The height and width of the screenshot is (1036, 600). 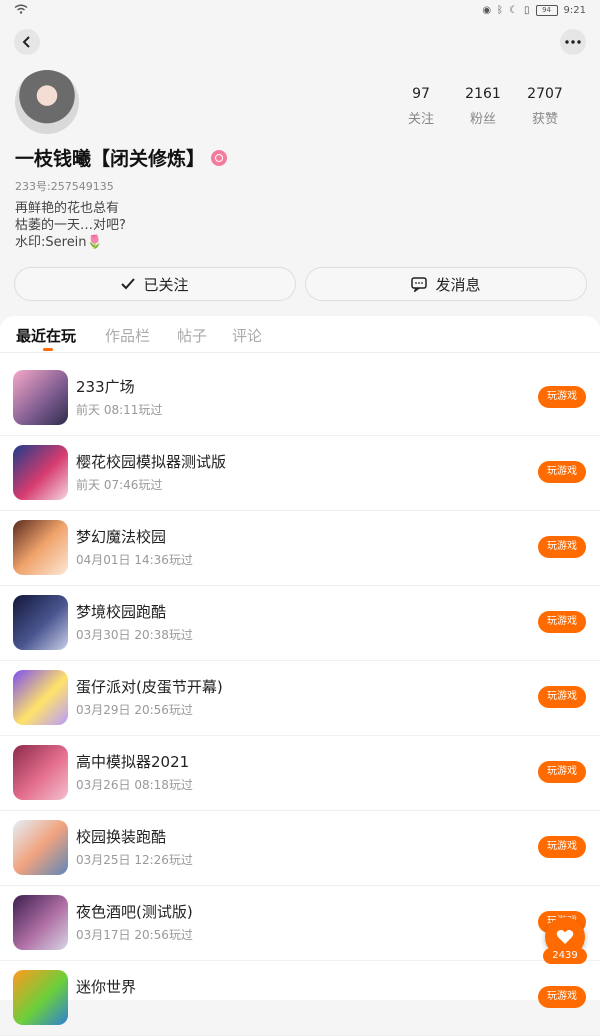 What do you see at coordinates (247, 335) in the screenshot?
I see `tab-comments: 评论` at bounding box center [247, 335].